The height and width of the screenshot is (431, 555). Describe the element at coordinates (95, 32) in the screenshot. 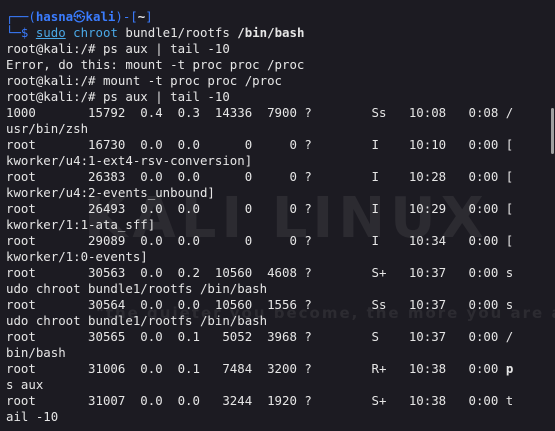

I see `command-chroot: chroot` at that location.